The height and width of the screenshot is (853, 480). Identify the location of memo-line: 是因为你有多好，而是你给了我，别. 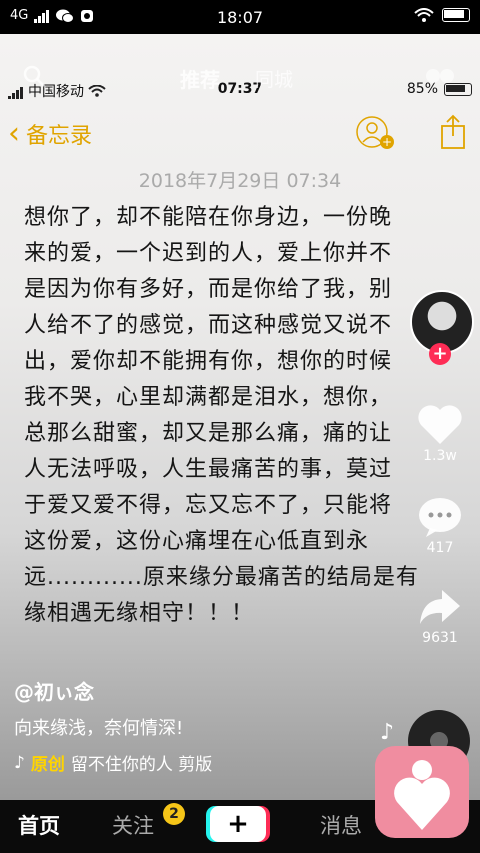
(208, 289).